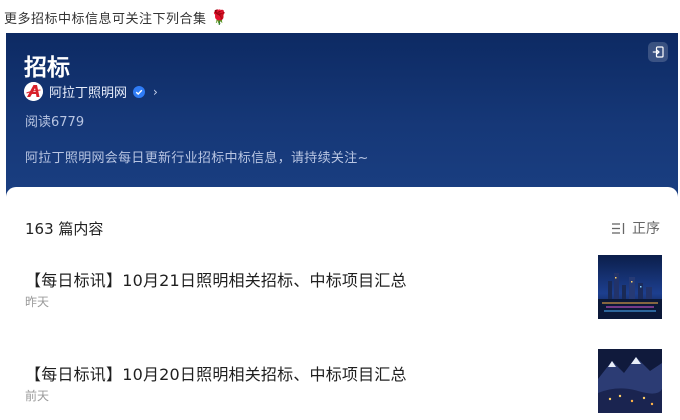 The image size is (680, 420). I want to click on sort-button: 正序, so click(635, 228).